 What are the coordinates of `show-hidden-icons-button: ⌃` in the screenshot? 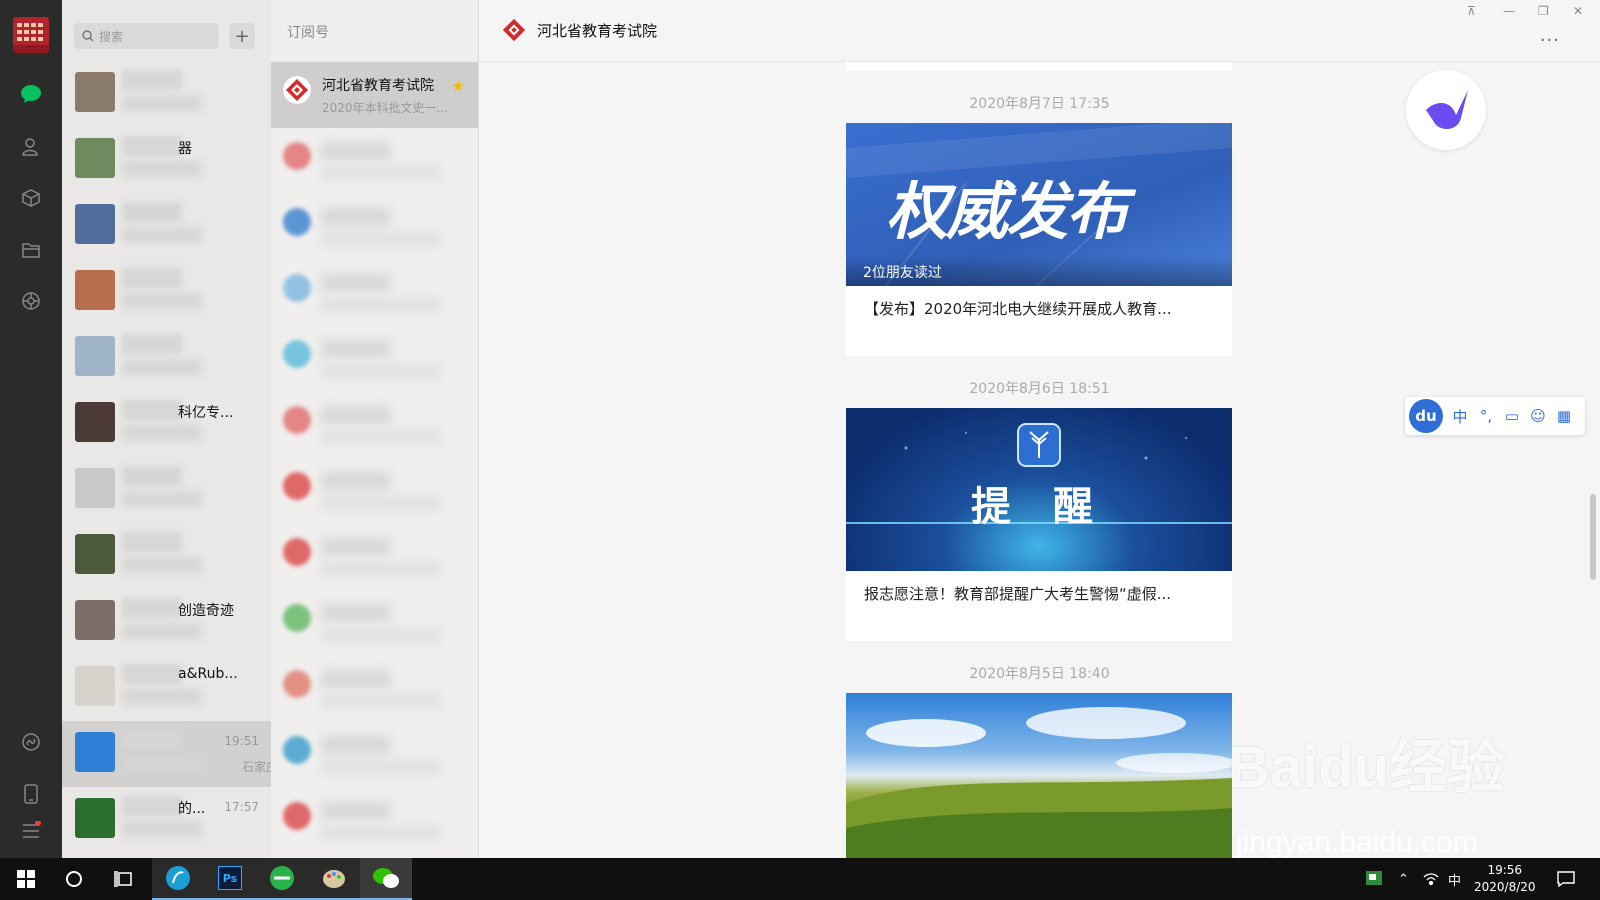 It's located at (1403, 879).